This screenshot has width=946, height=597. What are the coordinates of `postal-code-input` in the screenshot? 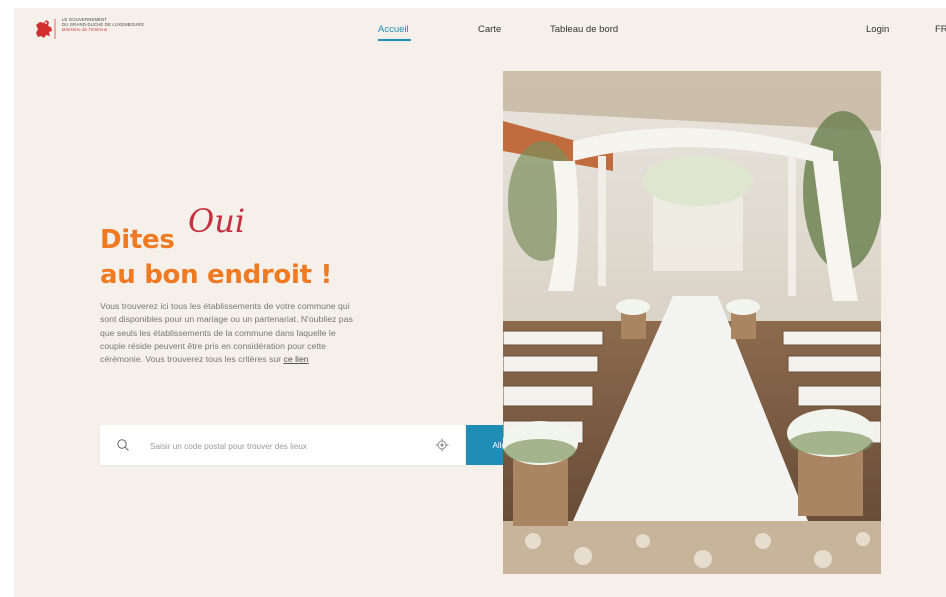 It's located at (290, 446).